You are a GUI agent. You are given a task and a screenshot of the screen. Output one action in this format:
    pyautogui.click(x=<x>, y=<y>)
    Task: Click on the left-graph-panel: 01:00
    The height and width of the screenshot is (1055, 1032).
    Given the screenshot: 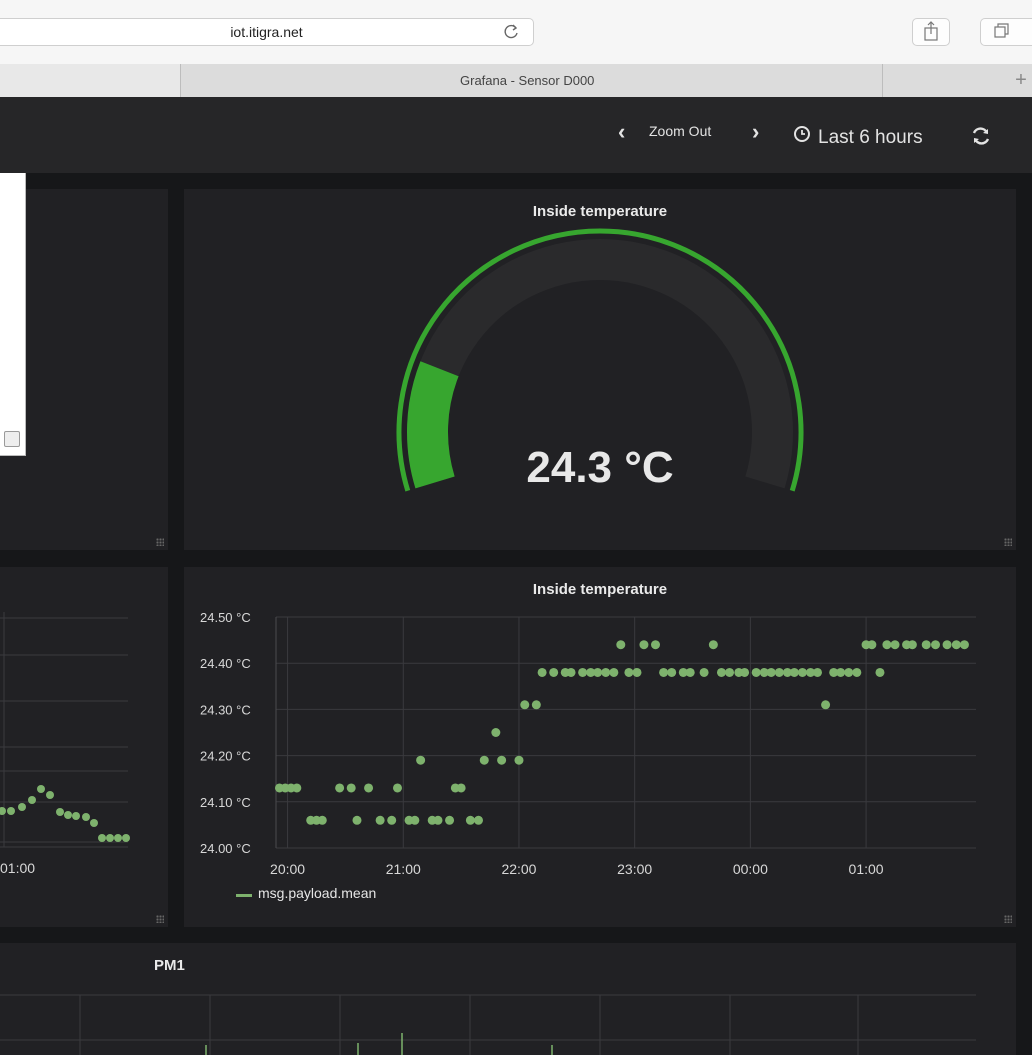 What is the action you would take?
    pyautogui.click(x=84, y=747)
    